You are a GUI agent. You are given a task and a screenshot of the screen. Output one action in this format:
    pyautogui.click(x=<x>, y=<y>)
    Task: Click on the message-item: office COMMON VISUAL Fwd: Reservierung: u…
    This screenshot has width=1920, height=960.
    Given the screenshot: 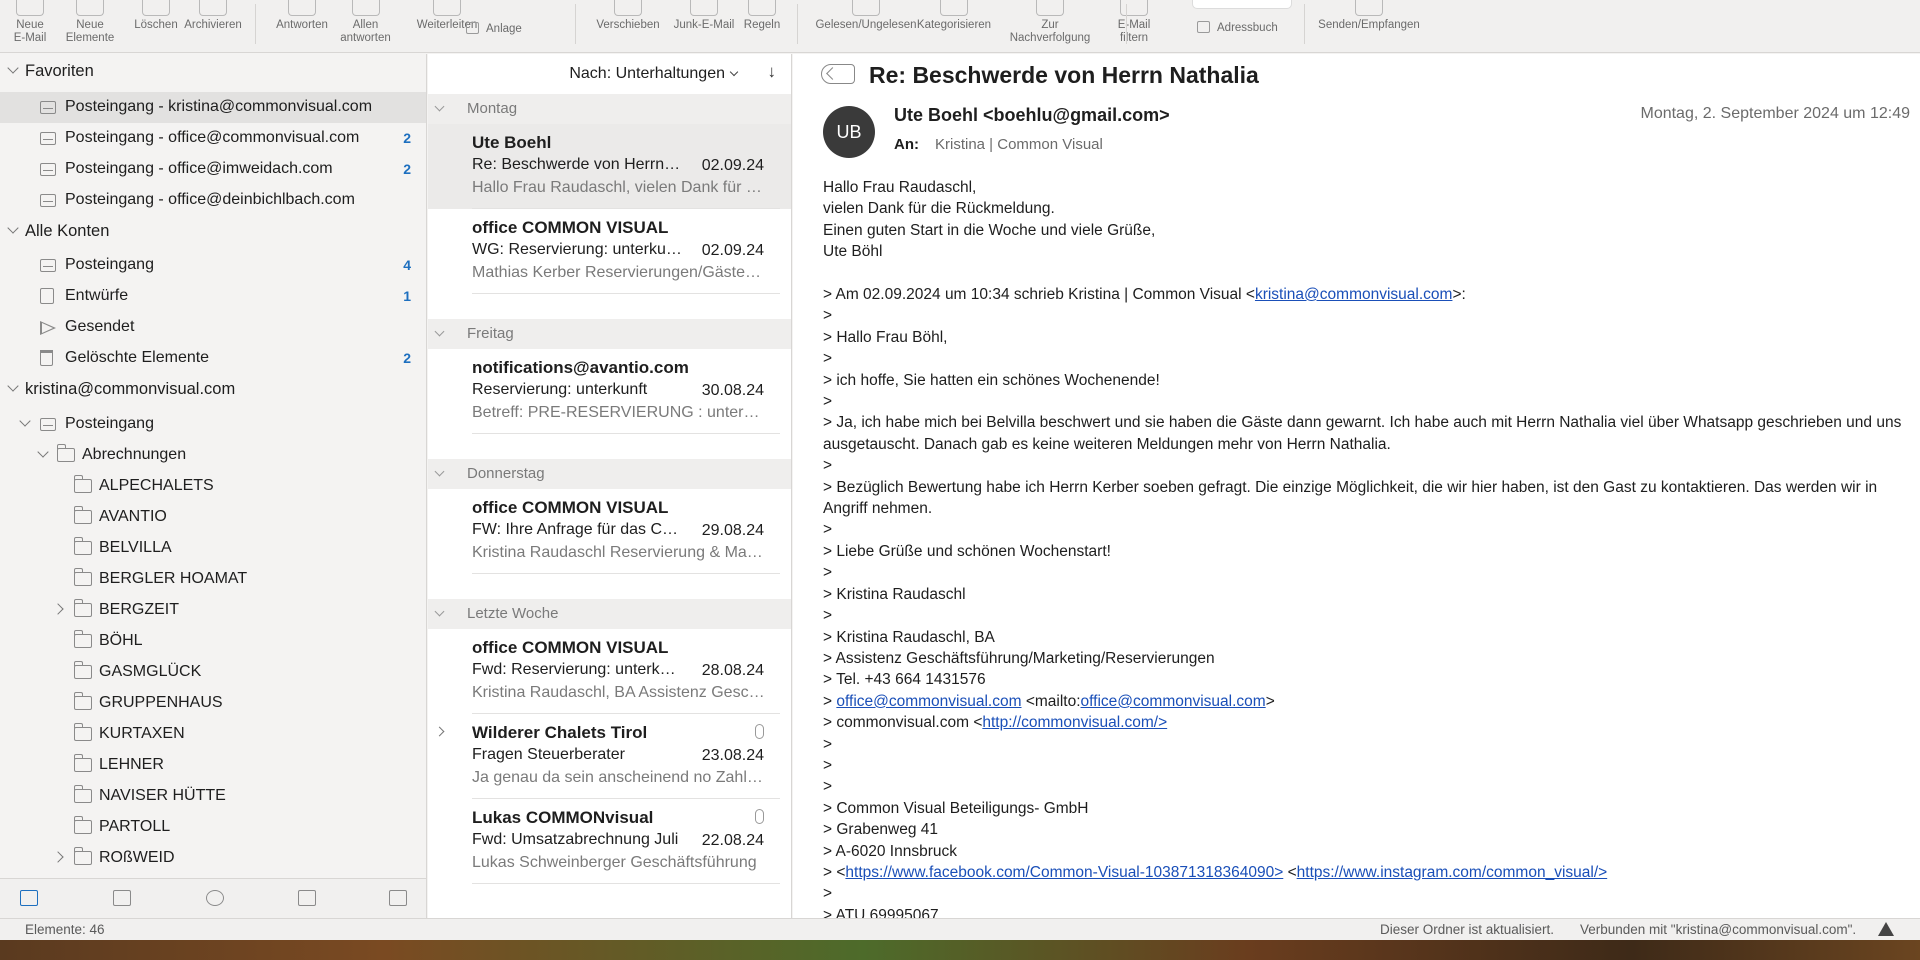 What is the action you would take?
    pyautogui.click(x=609, y=671)
    